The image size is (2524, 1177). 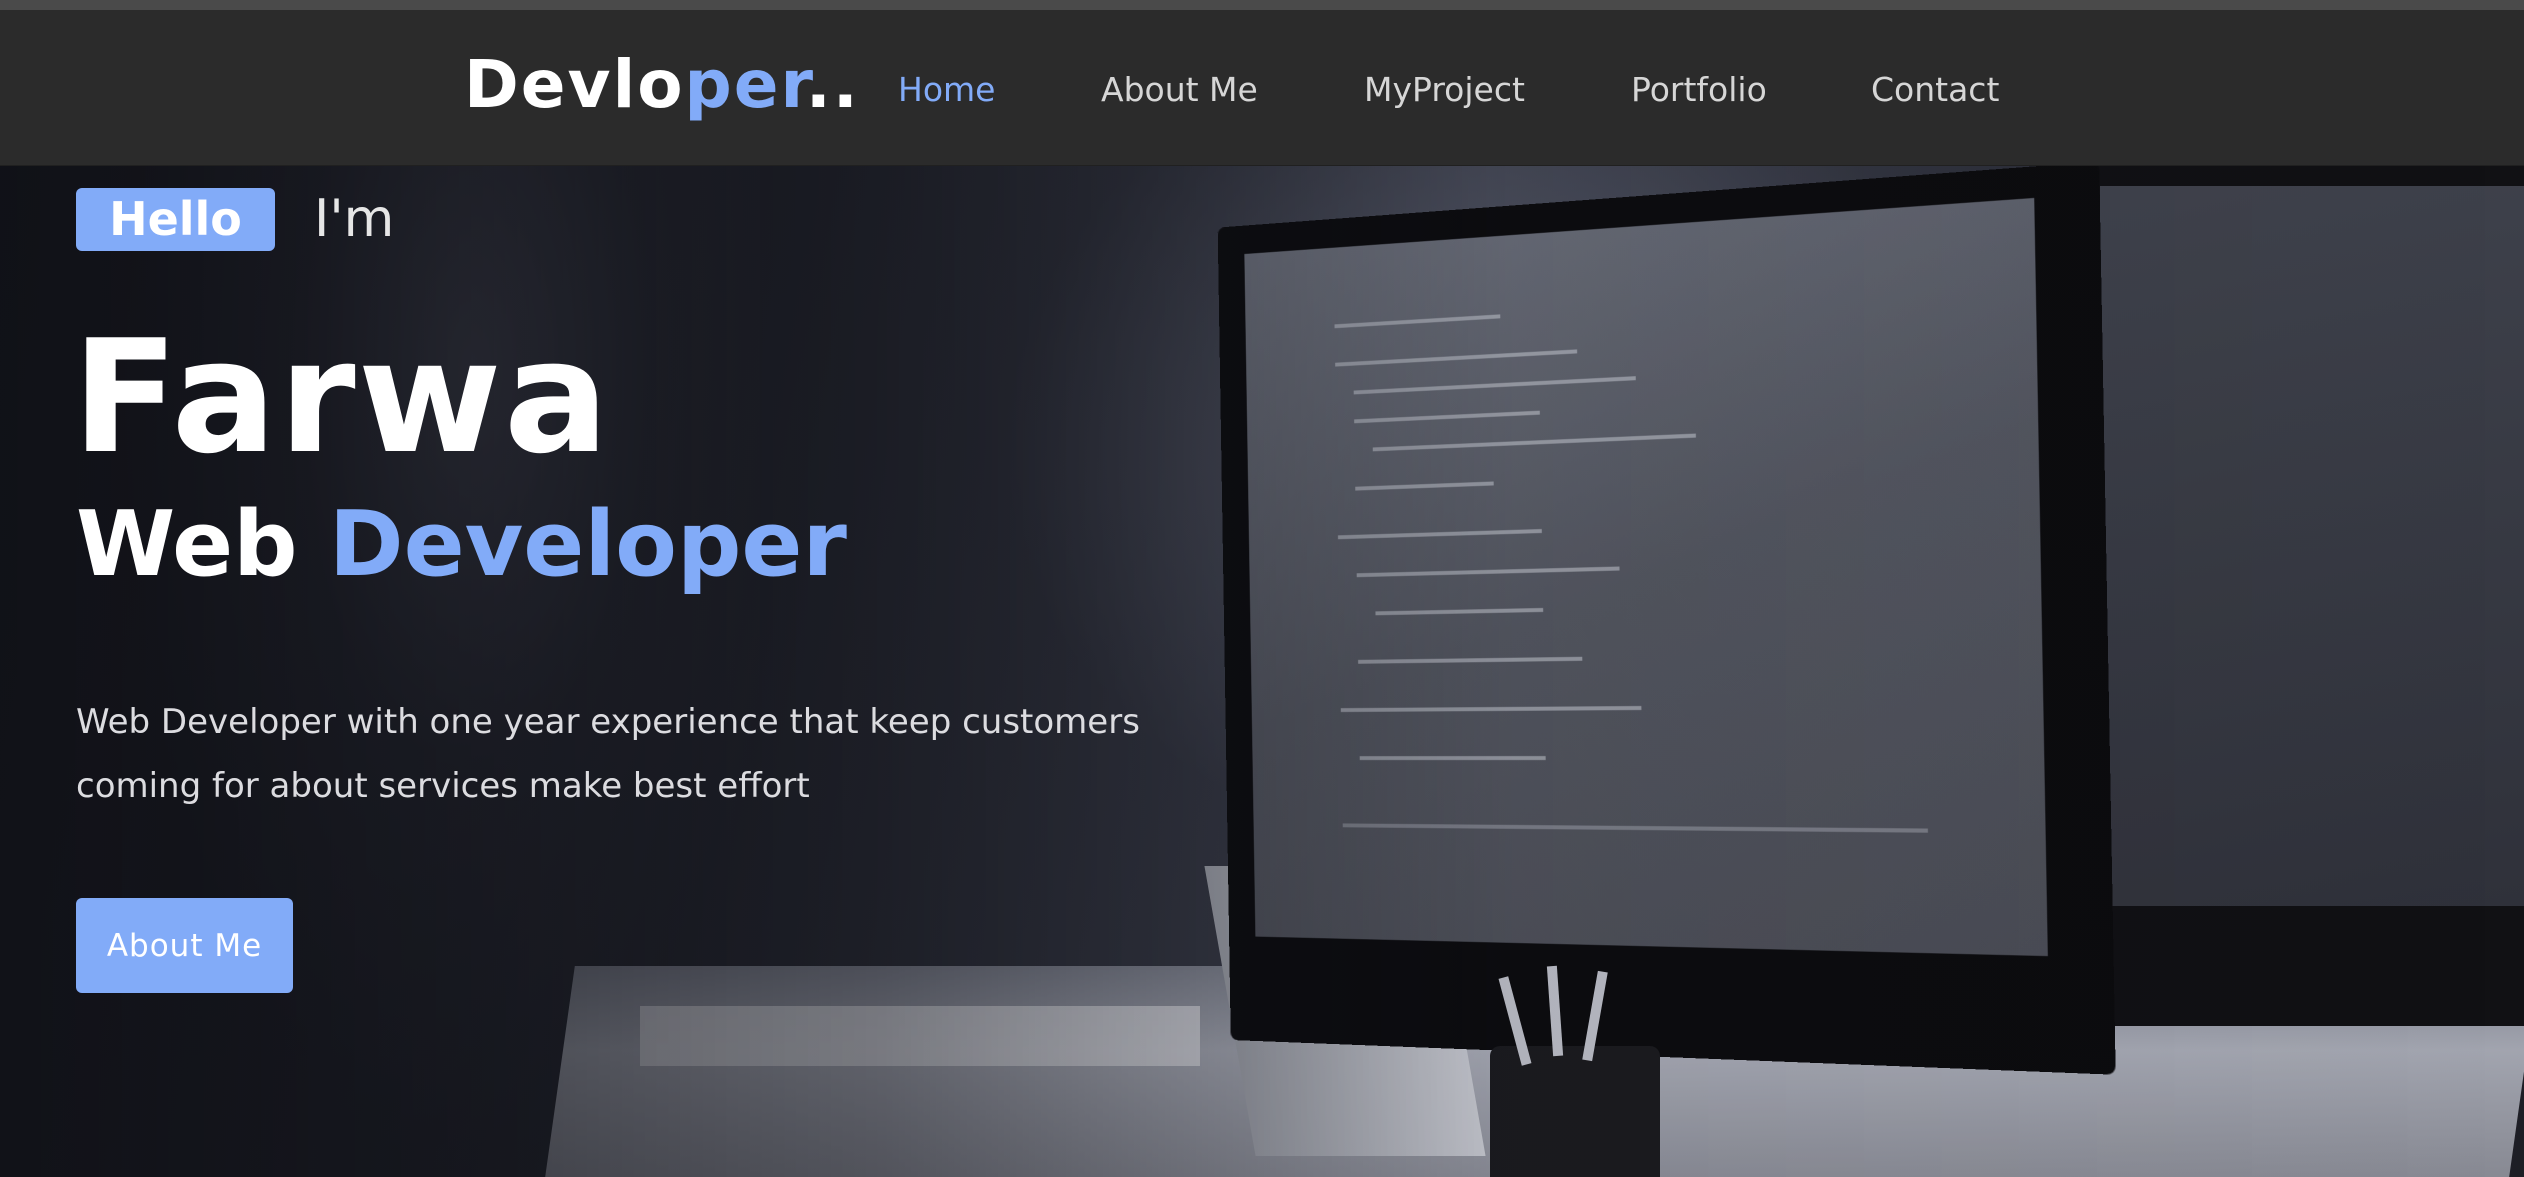 What do you see at coordinates (832, 84) in the screenshot?
I see `logo-text-end: ..` at bounding box center [832, 84].